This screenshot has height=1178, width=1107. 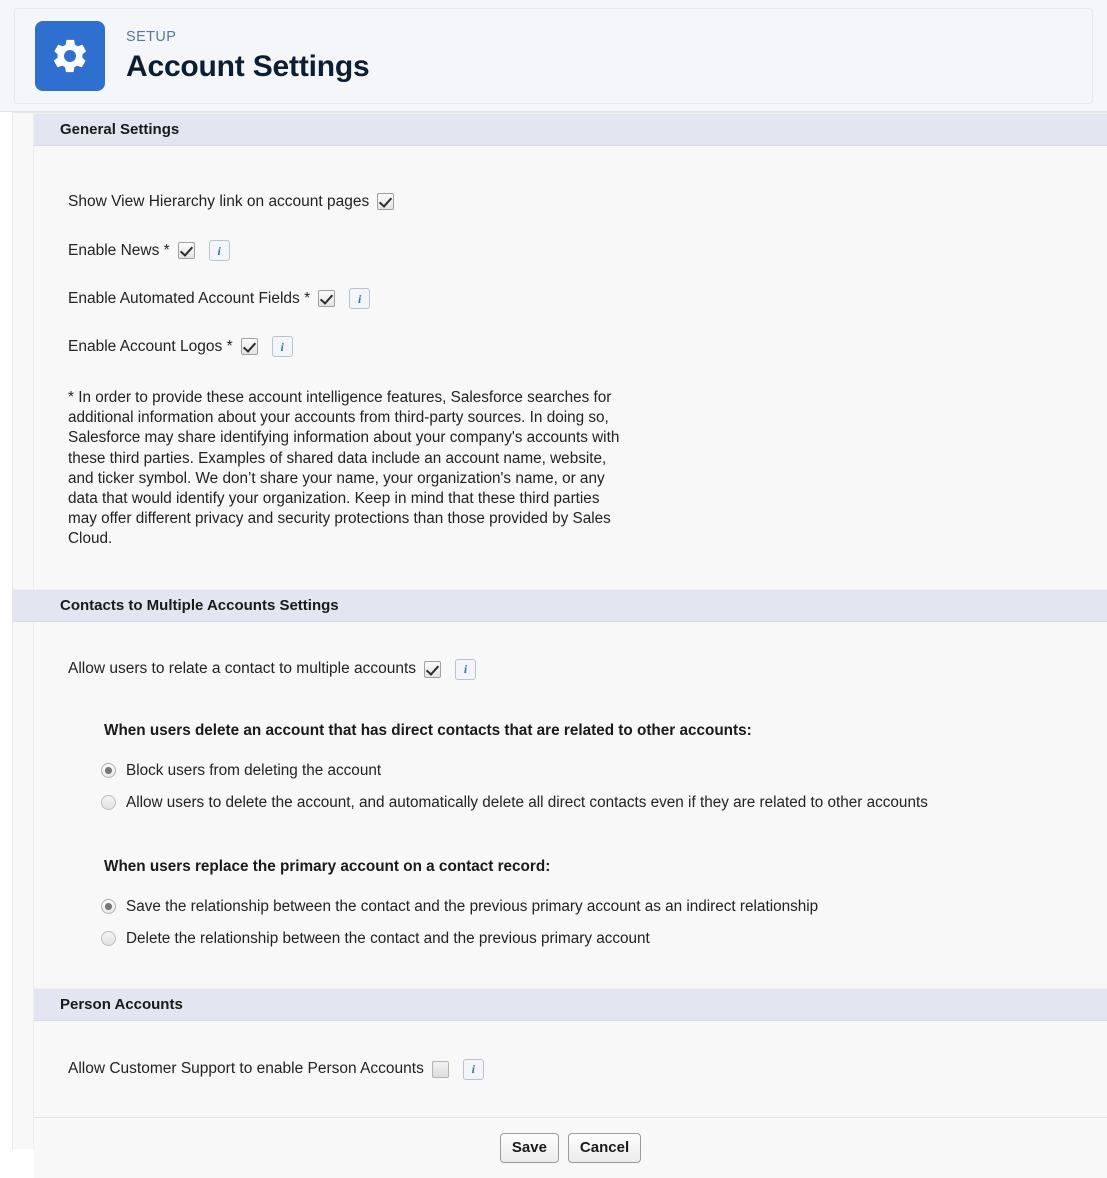 I want to click on page-title: Account Settings, so click(x=248, y=66).